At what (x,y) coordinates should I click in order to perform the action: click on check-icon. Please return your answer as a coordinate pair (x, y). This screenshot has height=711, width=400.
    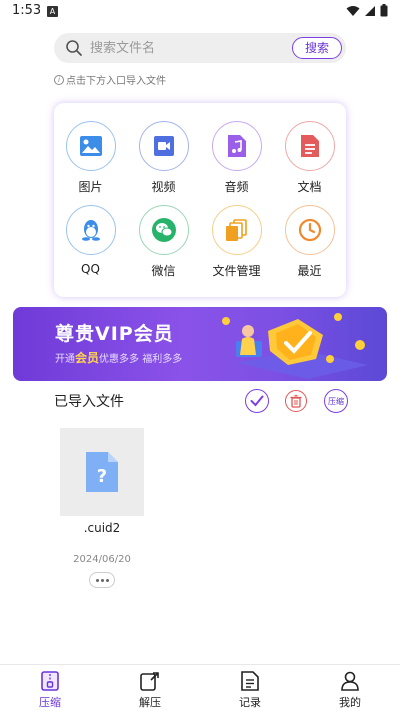
    Looking at the image, I should click on (257, 401).